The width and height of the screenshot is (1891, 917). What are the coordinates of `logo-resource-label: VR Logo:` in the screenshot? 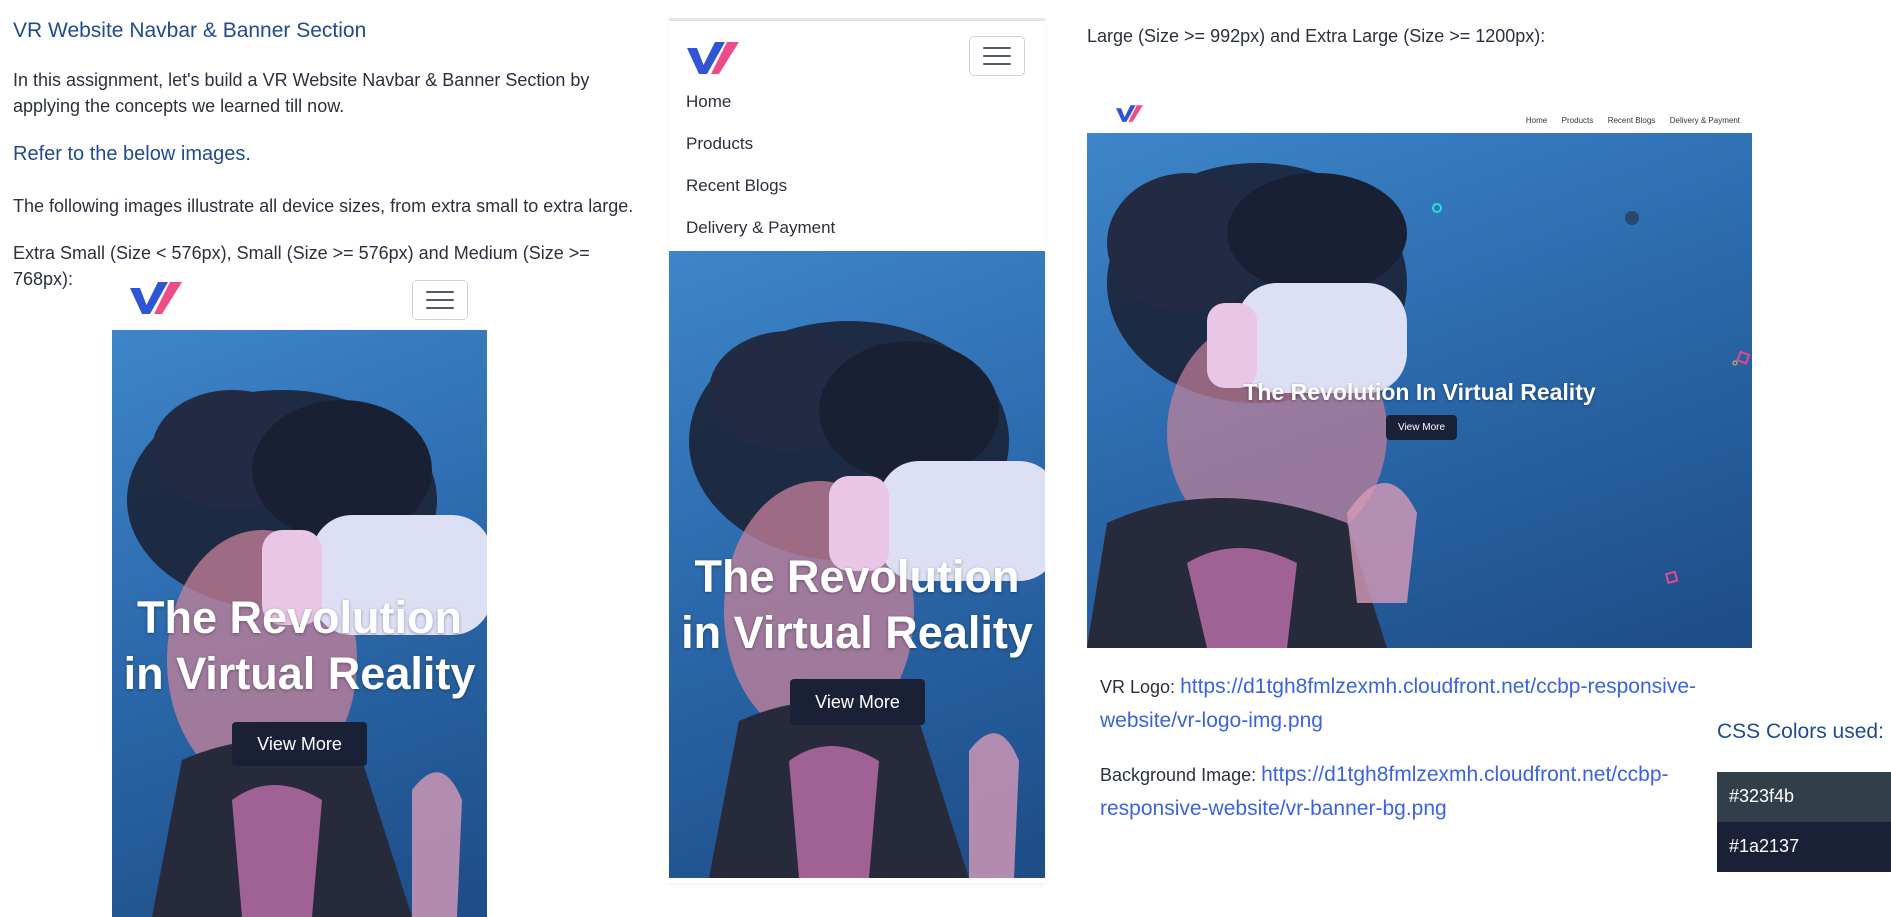 It's located at (1138, 687).